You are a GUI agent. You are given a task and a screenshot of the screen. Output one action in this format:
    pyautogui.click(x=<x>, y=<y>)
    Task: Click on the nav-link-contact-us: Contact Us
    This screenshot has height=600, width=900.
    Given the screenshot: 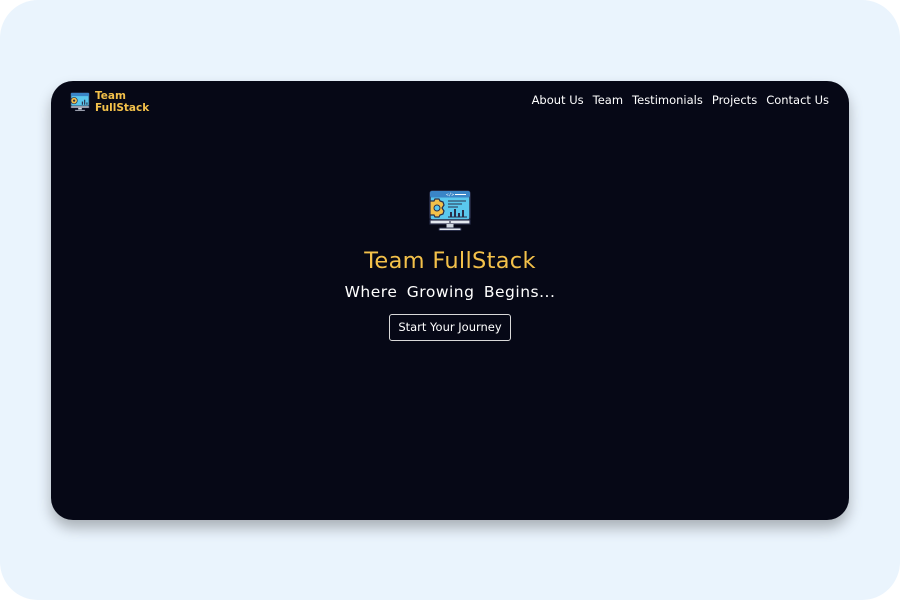 What is the action you would take?
    pyautogui.click(x=797, y=100)
    